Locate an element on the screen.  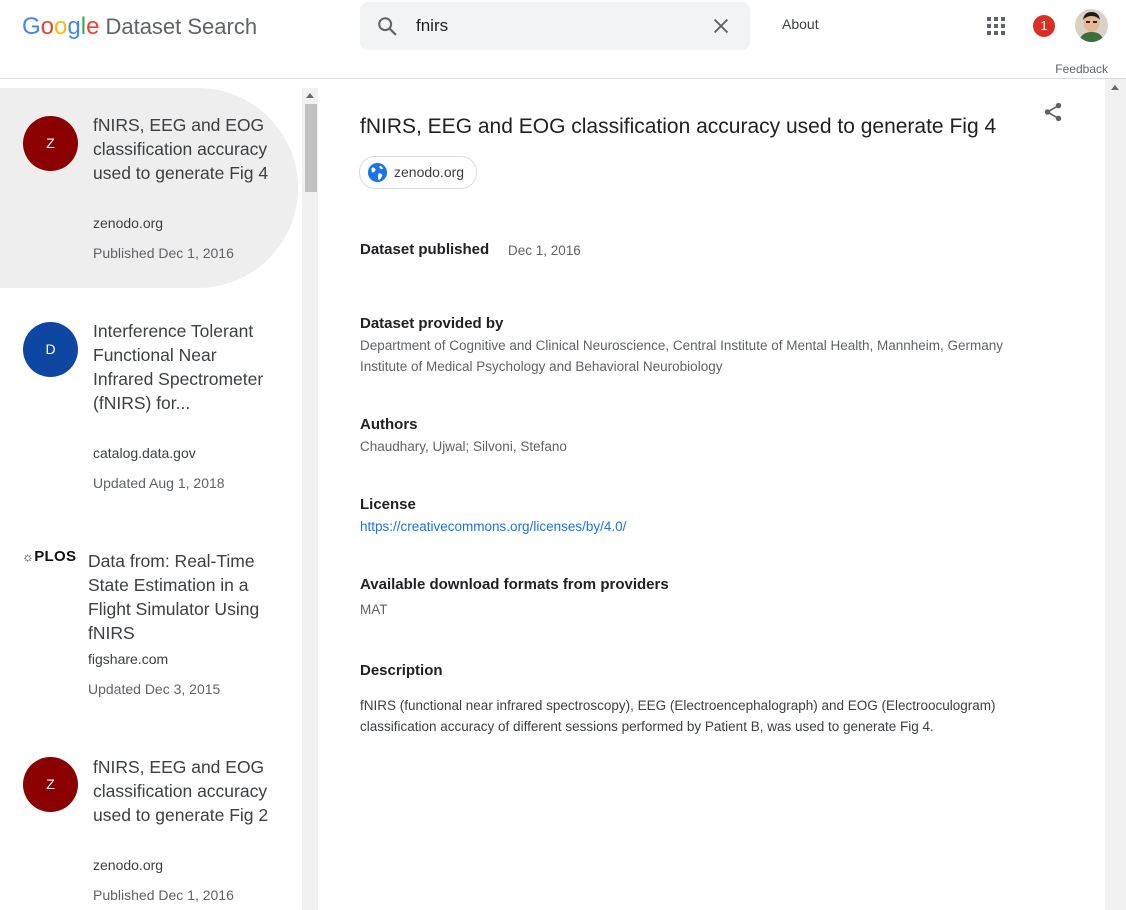
authors-label: Authors is located at coordinates (389, 424).